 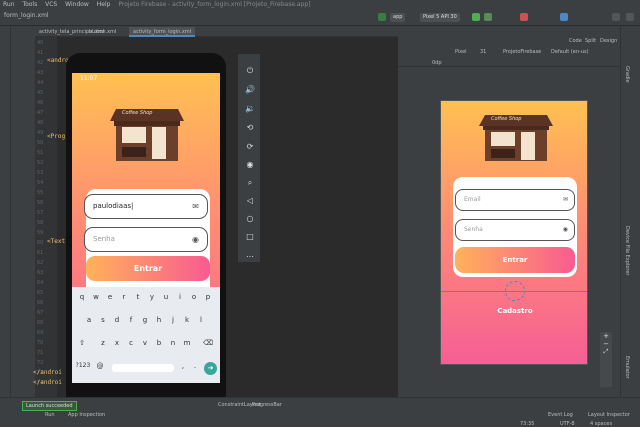 I want to click on key: m, so click(x=187, y=343).